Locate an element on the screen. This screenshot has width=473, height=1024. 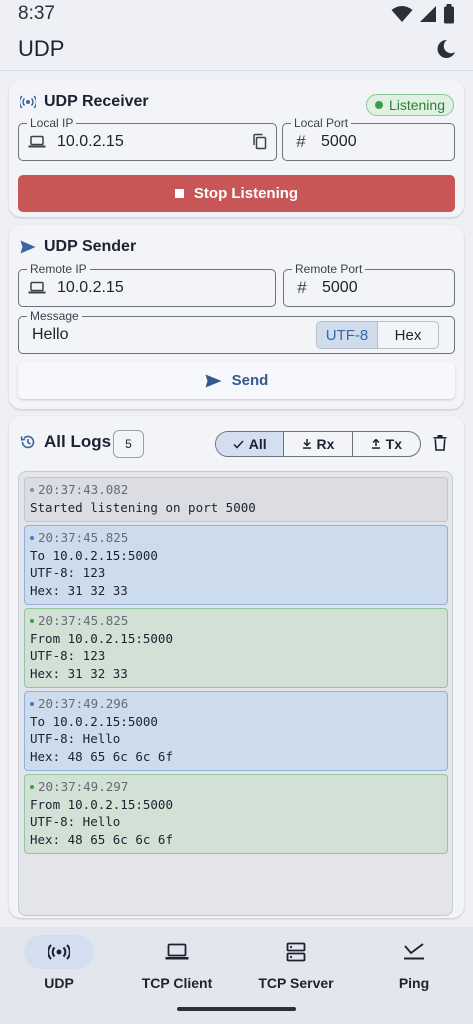
app-bar: UDP is located at coordinates (236, 49).